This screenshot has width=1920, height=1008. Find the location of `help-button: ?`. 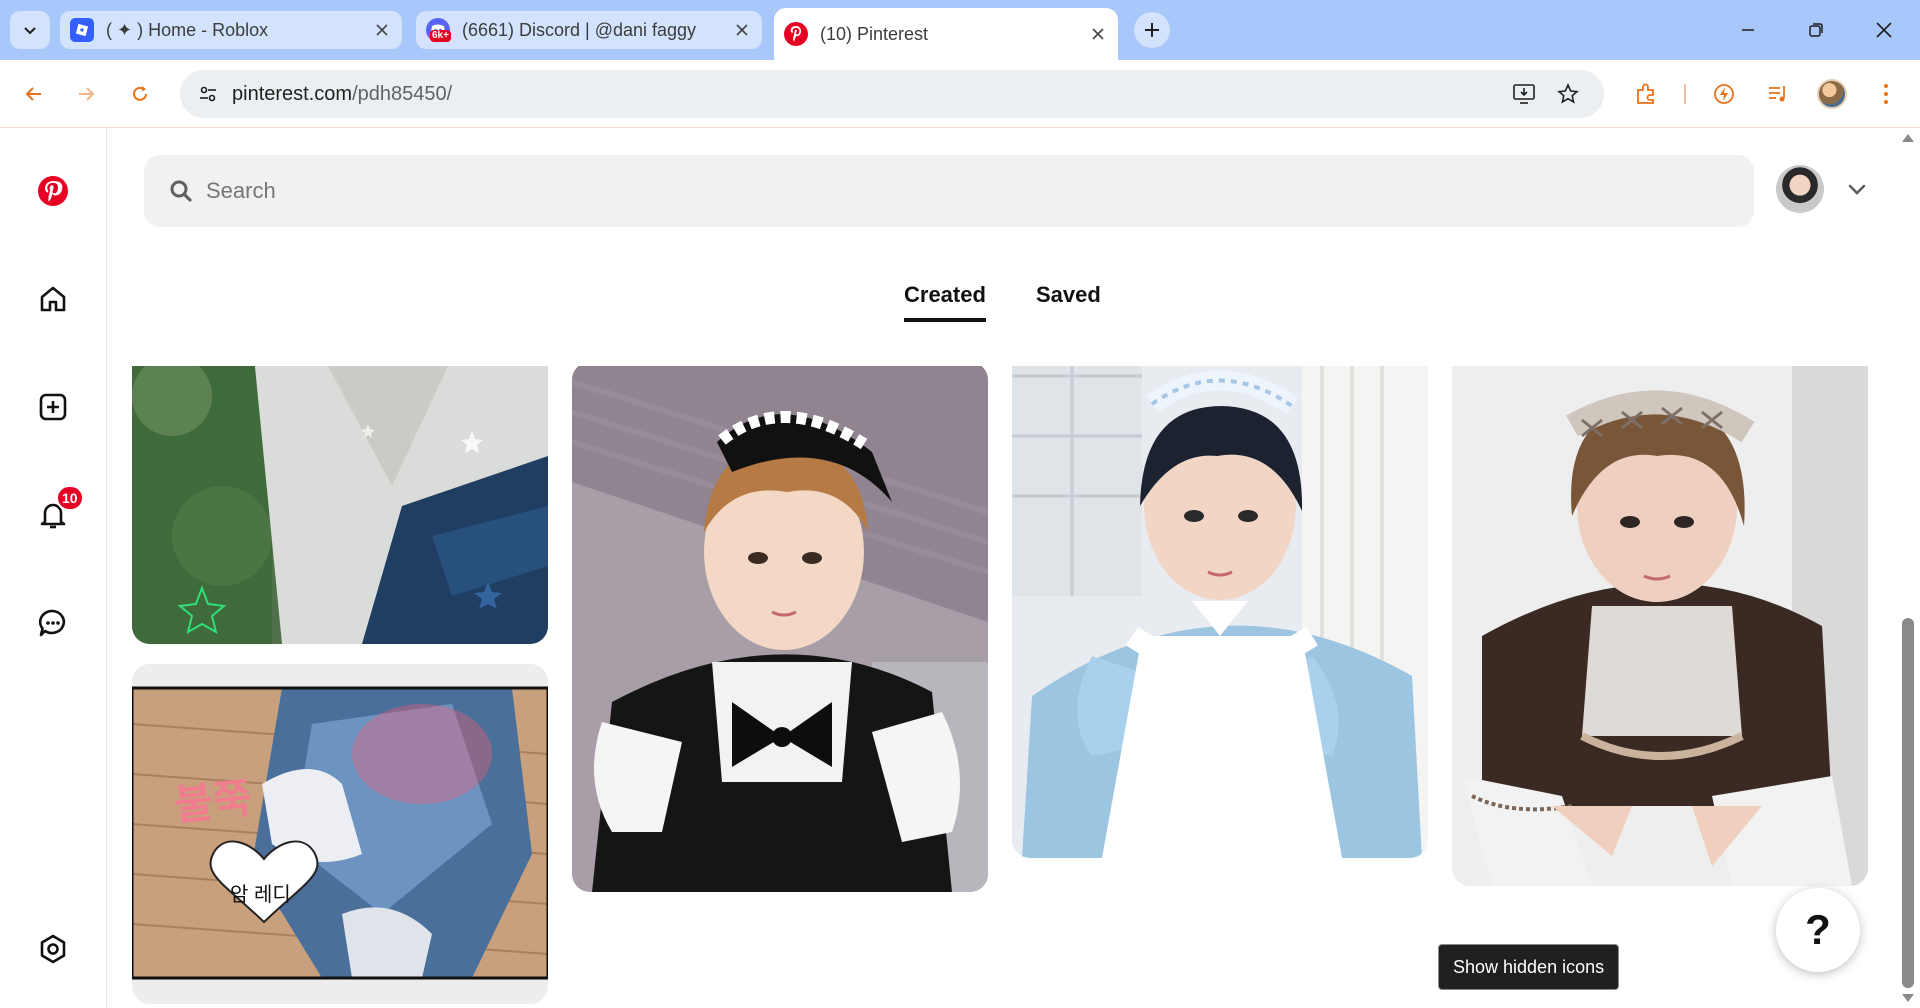

help-button: ? is located at coordinates (1818, 930).